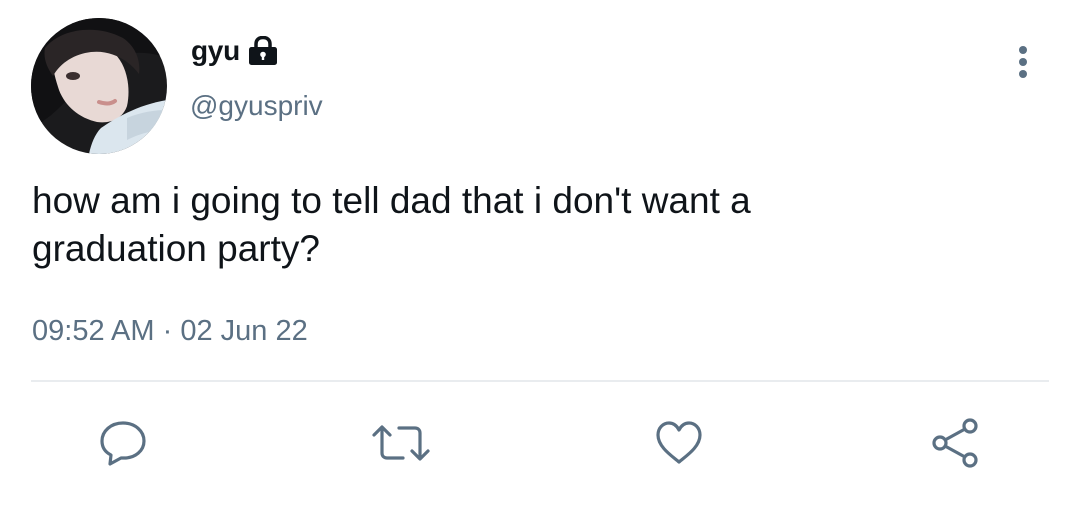 The height and width of the screenshot is (507, 1080). What do you see at coordinates (93, 331) in the screenshot?
I see `tweet-time: 09:52 AM` at bounding box center [93, 331].